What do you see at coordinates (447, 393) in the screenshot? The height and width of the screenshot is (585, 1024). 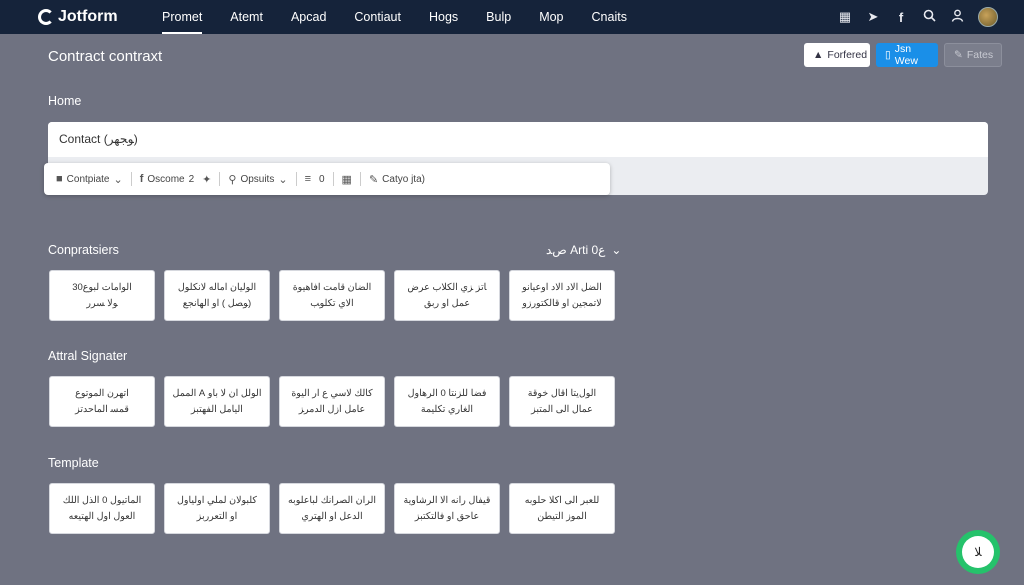 I see `card-line: ﻓﻀﺎ ﻟﻠﺰﻧﺘﺎ 0 ﺍﻟﺮﻫﺎﻭﻝ` at bounding box center [447, 393].